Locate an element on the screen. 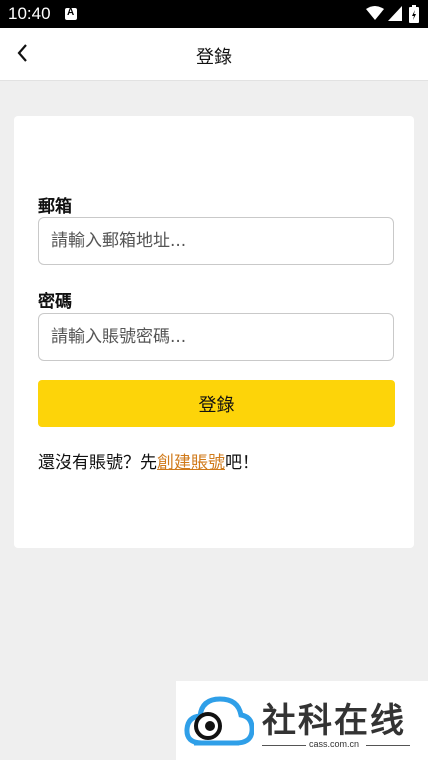 This screenshot has width=428, height=760. notification-icon: A is located at coordinates (71, 13).